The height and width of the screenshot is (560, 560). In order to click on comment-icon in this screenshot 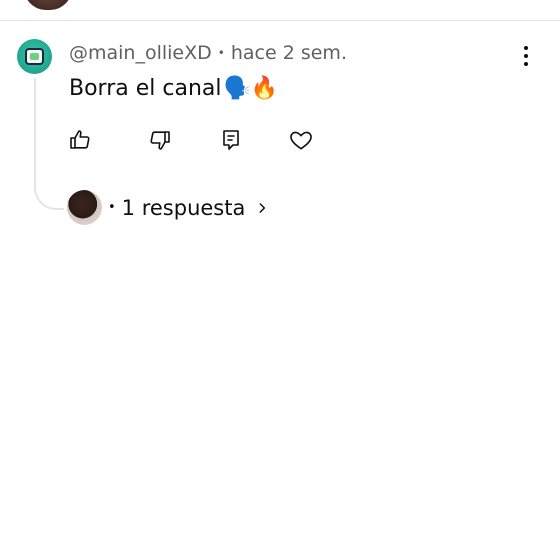, I will do `click(231, 140)`.